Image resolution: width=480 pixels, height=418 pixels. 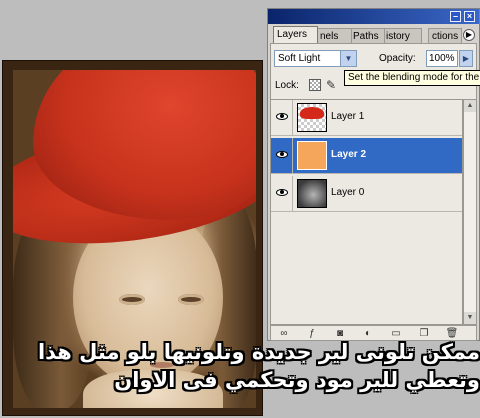 I want to click on palette-tabs: ctions istory Paths nels Layers ▶, so click(x=373, y=34).